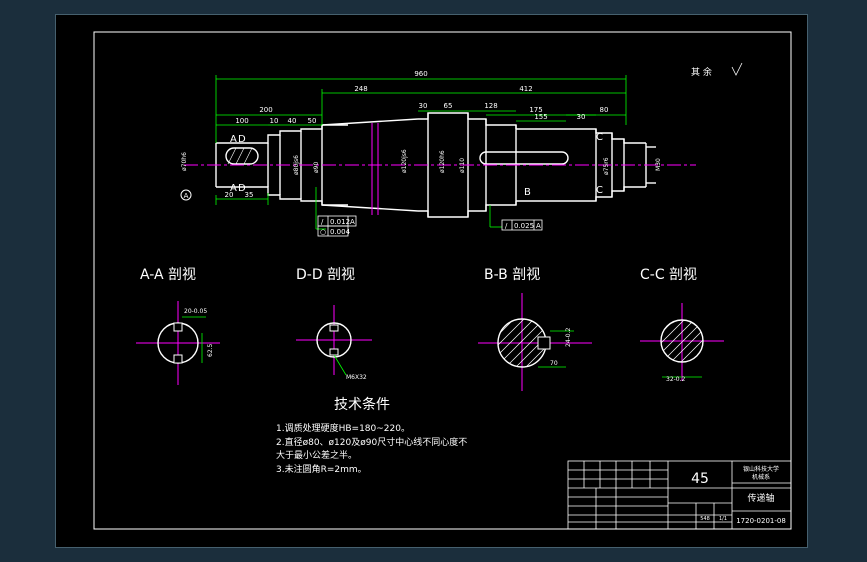 Image resolution: width=867 pixels, height=562 pixels. What do you see at coordinates (761, 521) in the screenshot?
I see `tb-drawing-no: 1720-0201-08` at bounding box center [761, 521].